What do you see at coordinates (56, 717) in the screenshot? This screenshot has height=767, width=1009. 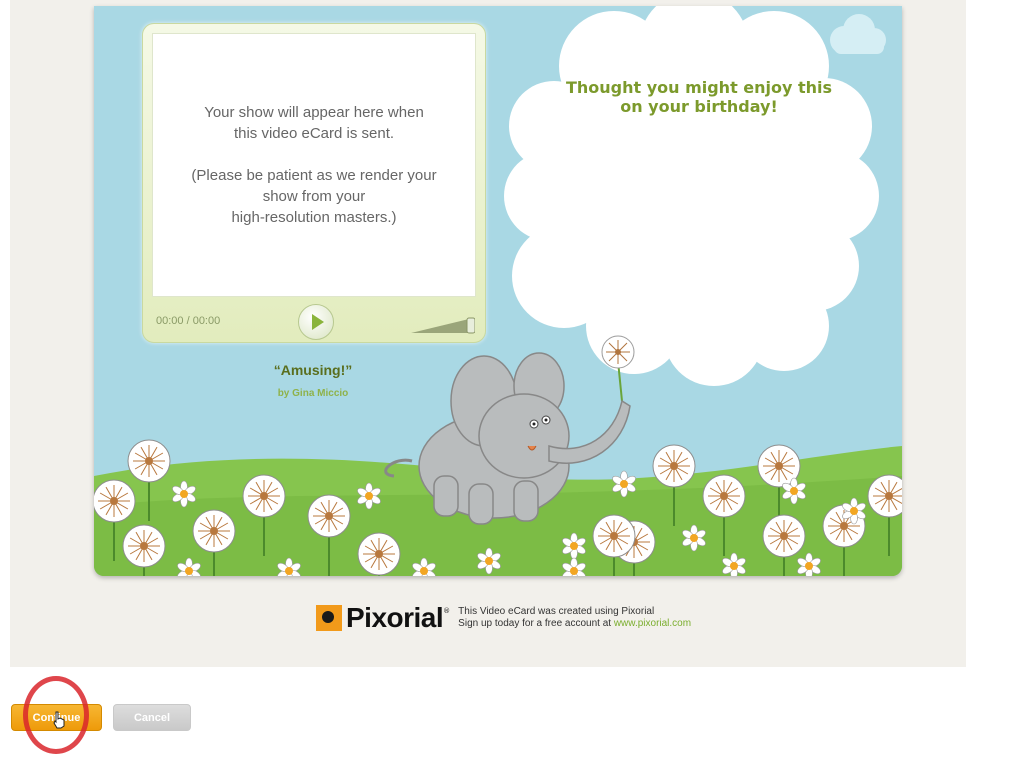 I see `continue-button: Continue` at bounding box center [56, 717].